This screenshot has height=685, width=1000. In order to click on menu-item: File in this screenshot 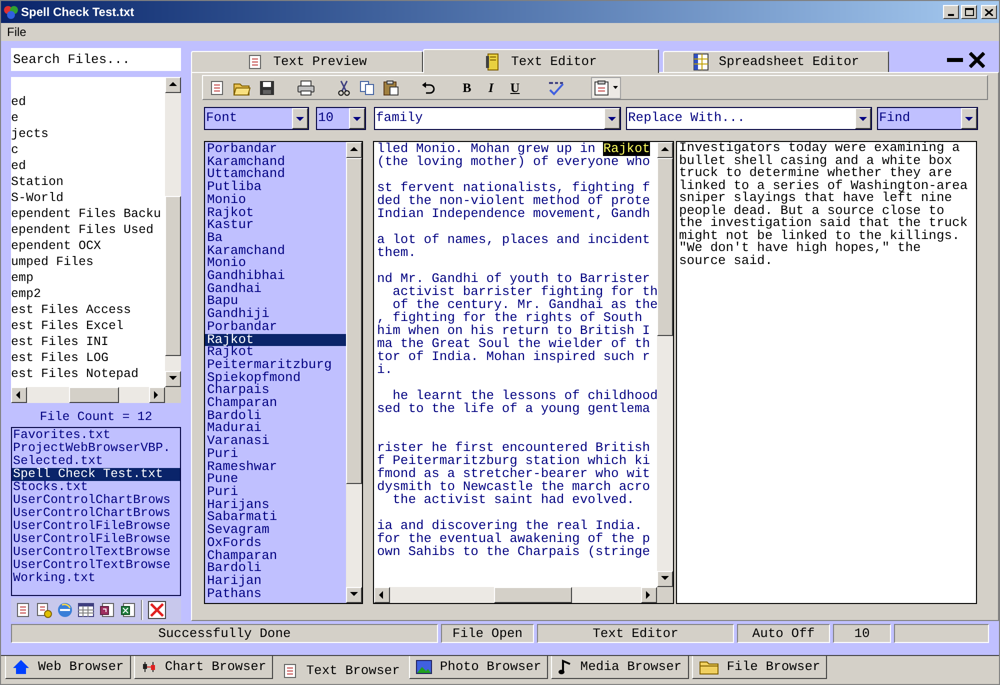, I will do `click(16, 32)`.